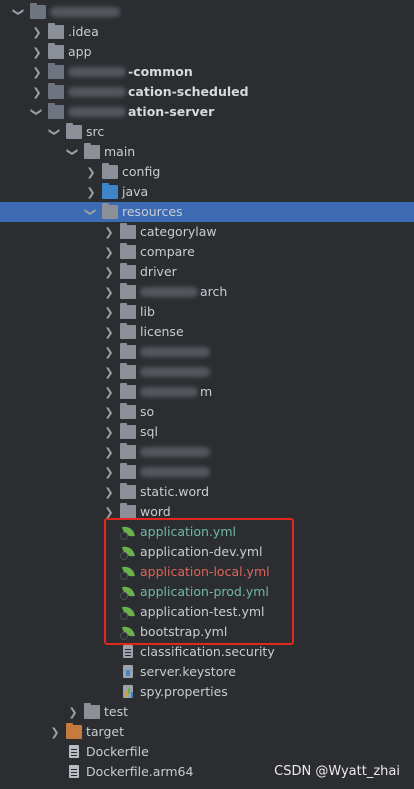 The width and height of the screenshot is (414, 789). What do you see at coordinates (207, 32) in the screenshot?
I see `tree-row: ❯ .idea` at bounding box center [207, 32].